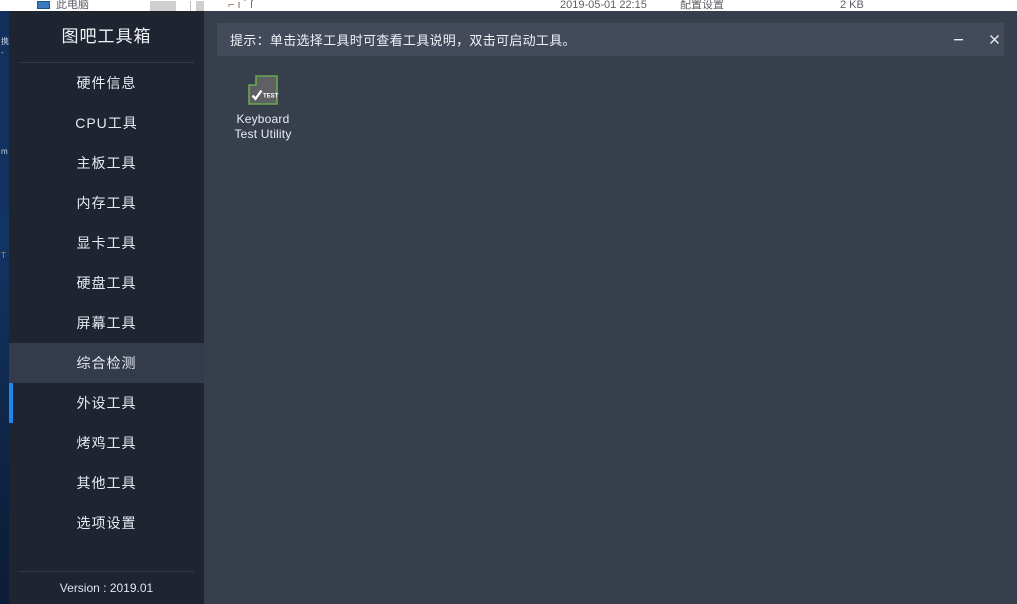  I want to click on sidebar-item-comprehensive-test: 综合检测, so click(106, 363).